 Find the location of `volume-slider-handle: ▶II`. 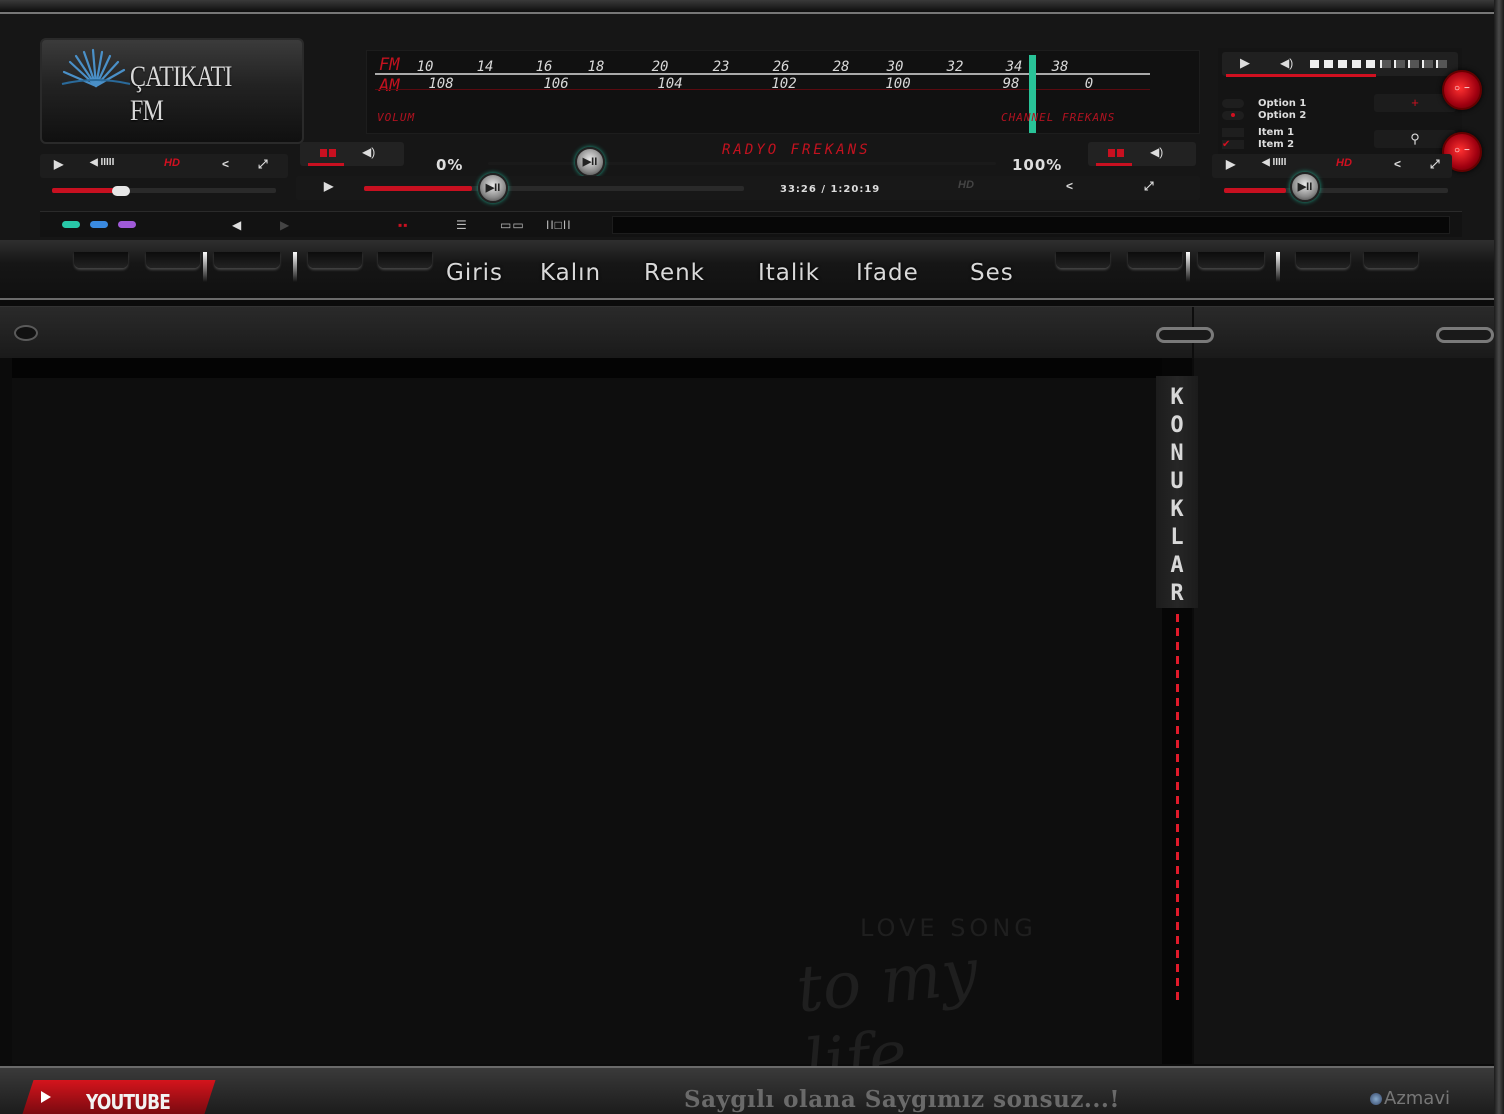

volume-slider-handle: ▶II is located at coordinates (590, 162).